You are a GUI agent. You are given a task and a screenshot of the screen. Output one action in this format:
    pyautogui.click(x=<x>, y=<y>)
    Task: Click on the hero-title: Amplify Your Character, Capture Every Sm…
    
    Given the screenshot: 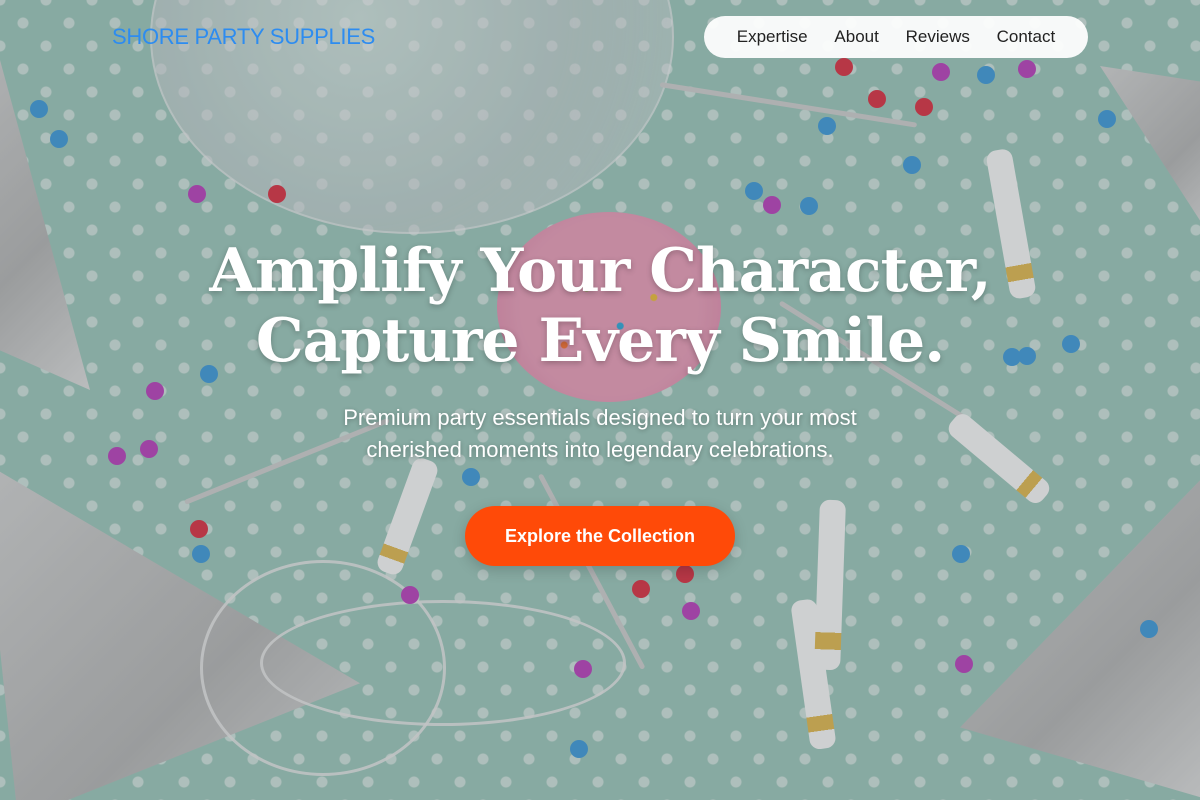 What is the action you would take?
    pyautogui.click(x=600, y=306)
    